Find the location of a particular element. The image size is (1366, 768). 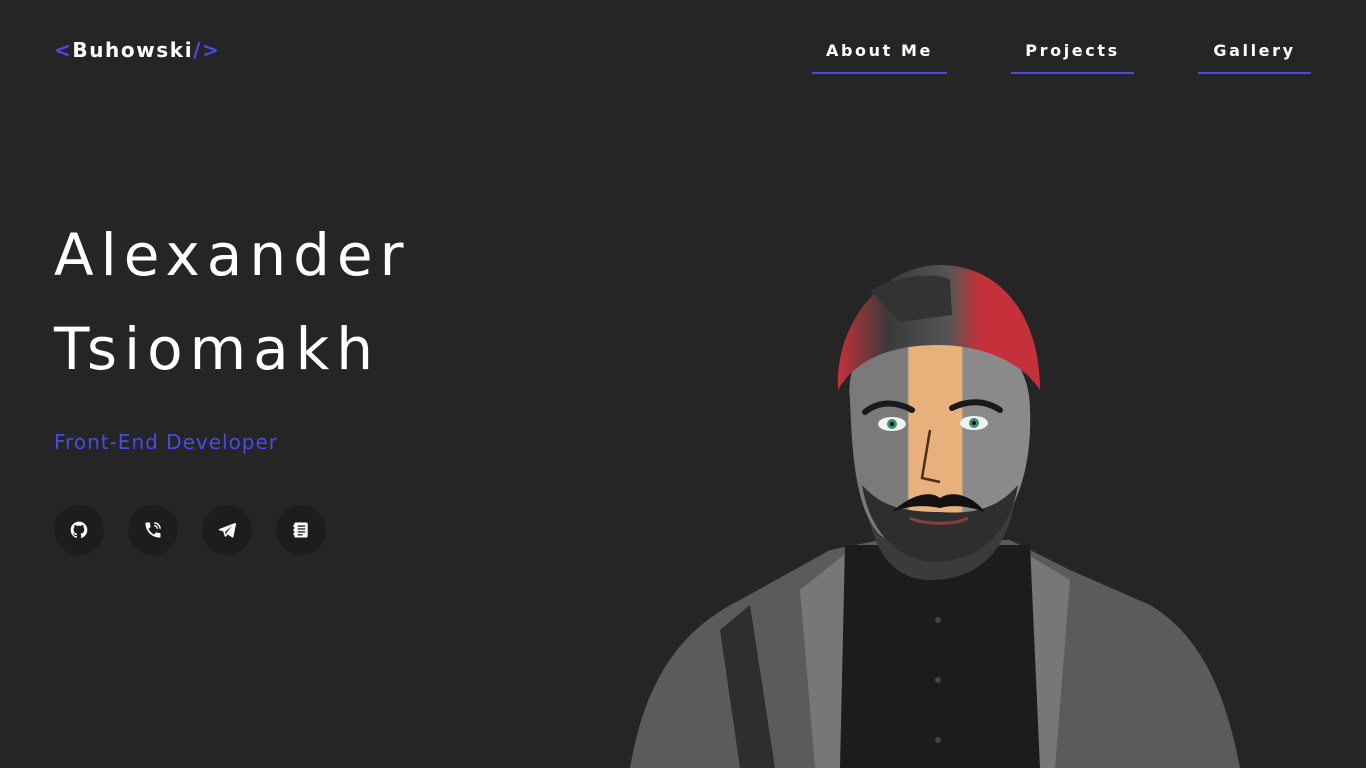

telegram-icon is located at coordinates (227, 530).